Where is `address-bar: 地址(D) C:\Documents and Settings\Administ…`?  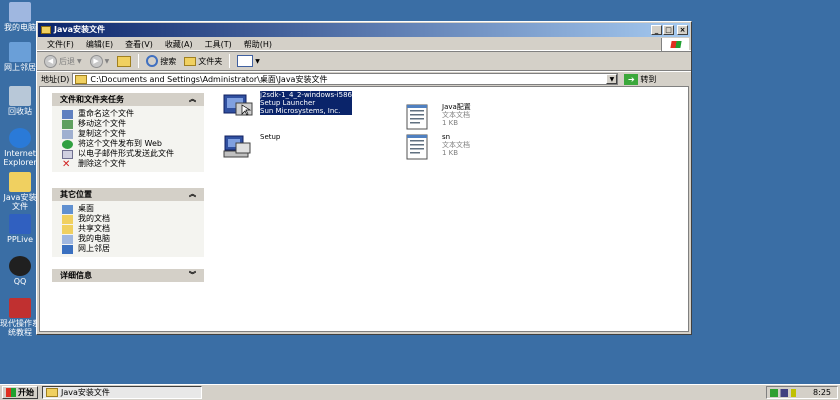 address-bar: 地址(D) C:\Documents and Settings\Administ… is located at coordinates (364, 78).